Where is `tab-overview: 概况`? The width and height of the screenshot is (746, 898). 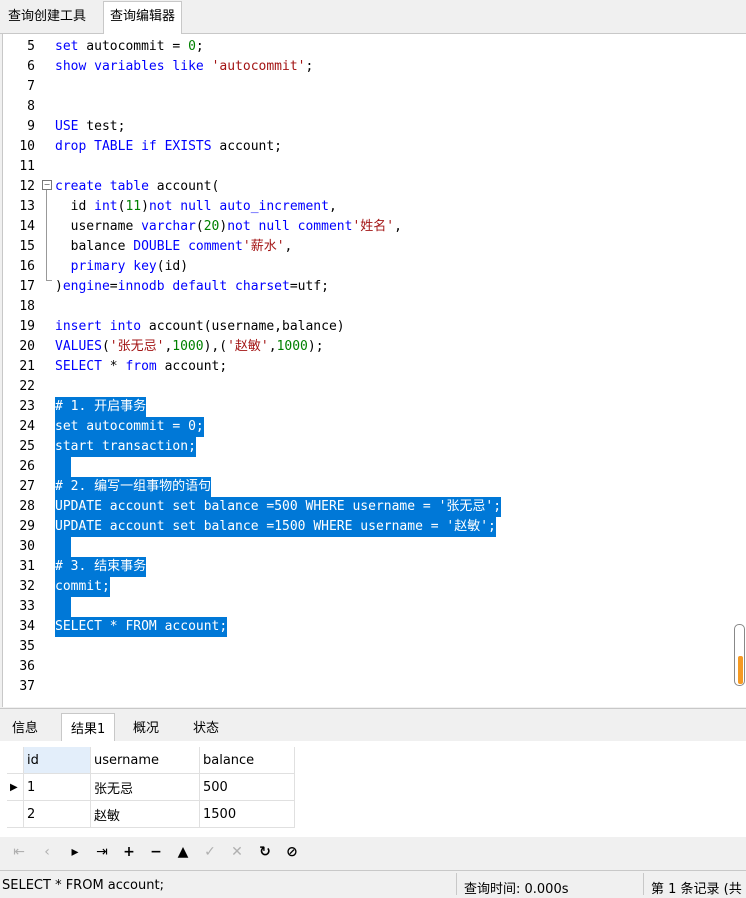
tab-overview: 概况 is located at coordinates (146, 726).